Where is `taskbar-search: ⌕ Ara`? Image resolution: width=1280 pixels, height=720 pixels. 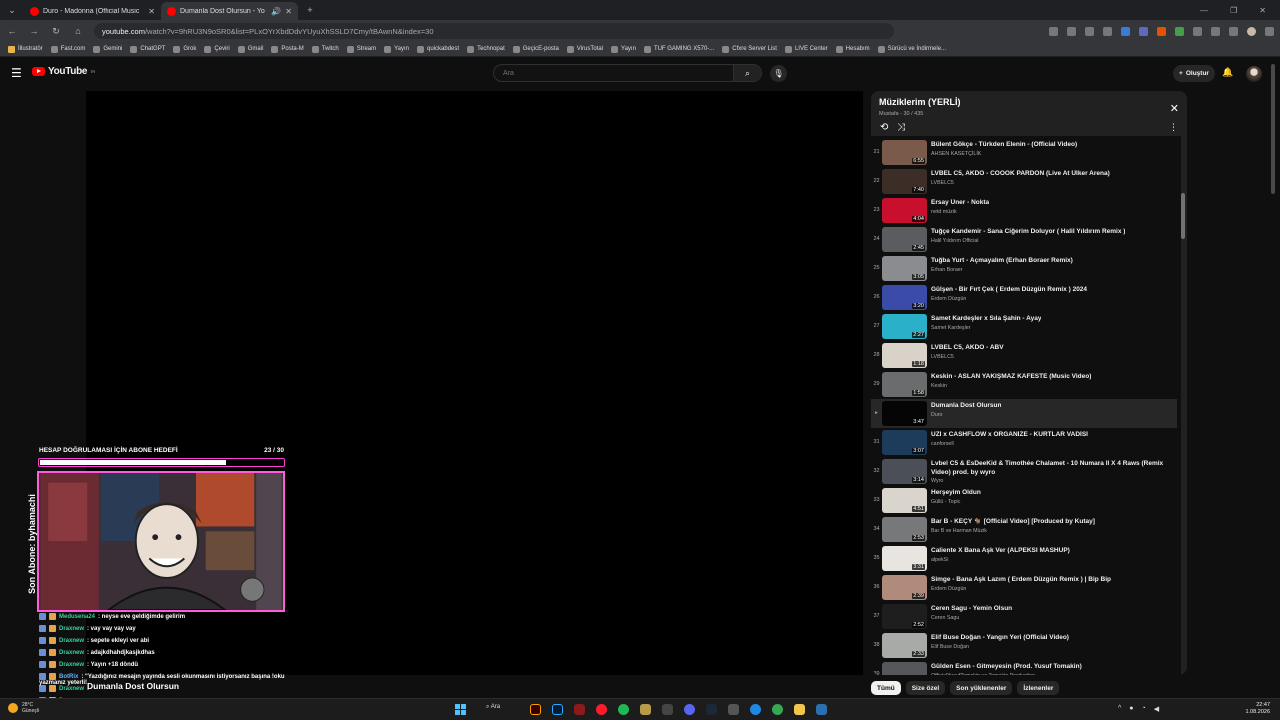
taskbar-search: ⌕ Ara is located at coordinates (493, 707).